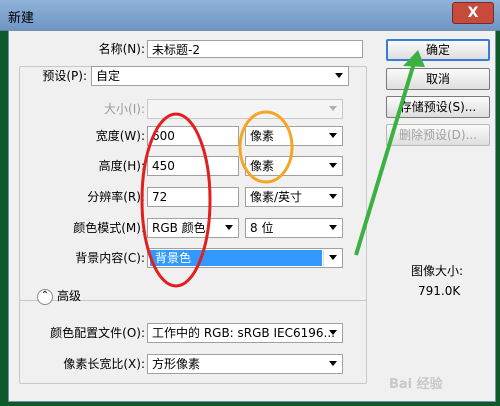  What do you see at coordinates (121, 166) in the screenshot?
I see `height-label: 高度(H):` at bounding box center [121, 166].